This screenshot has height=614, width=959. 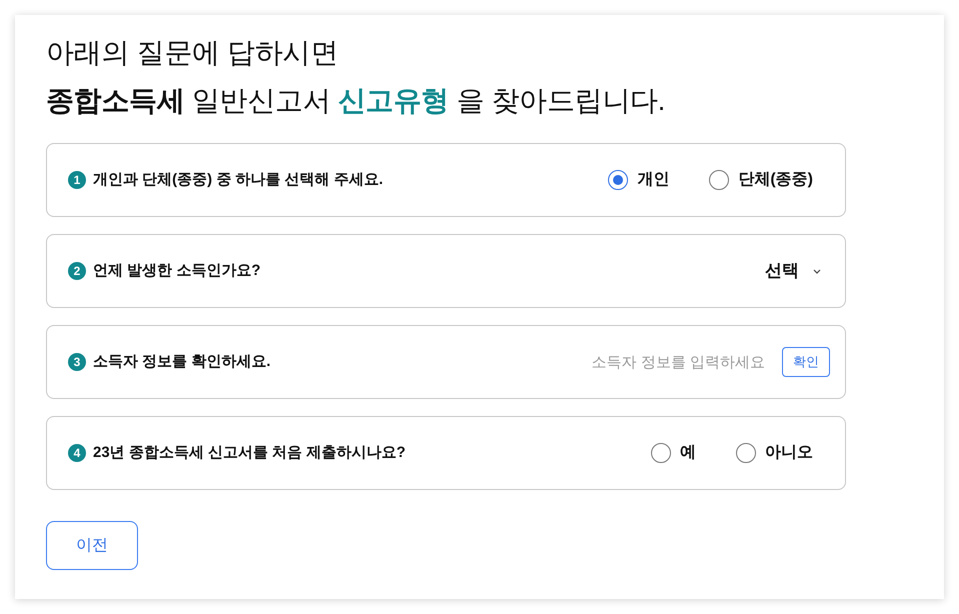 What do you see at coordinates (176, 270) in the screenshot?
I see `question-text: 언제 발생한 소득인가요?` at bounding box center [176, 270].